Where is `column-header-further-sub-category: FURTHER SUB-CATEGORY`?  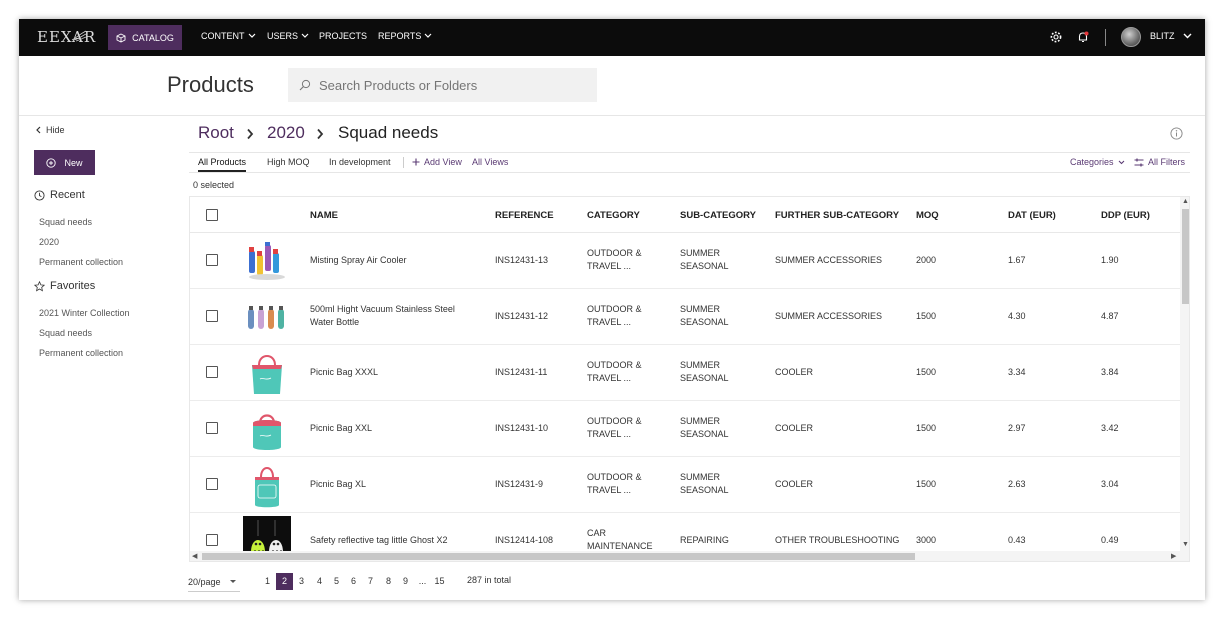
column-header-further-sub-category: FURTHER SUB-CATEGORY is located at coordinates (837, 215).